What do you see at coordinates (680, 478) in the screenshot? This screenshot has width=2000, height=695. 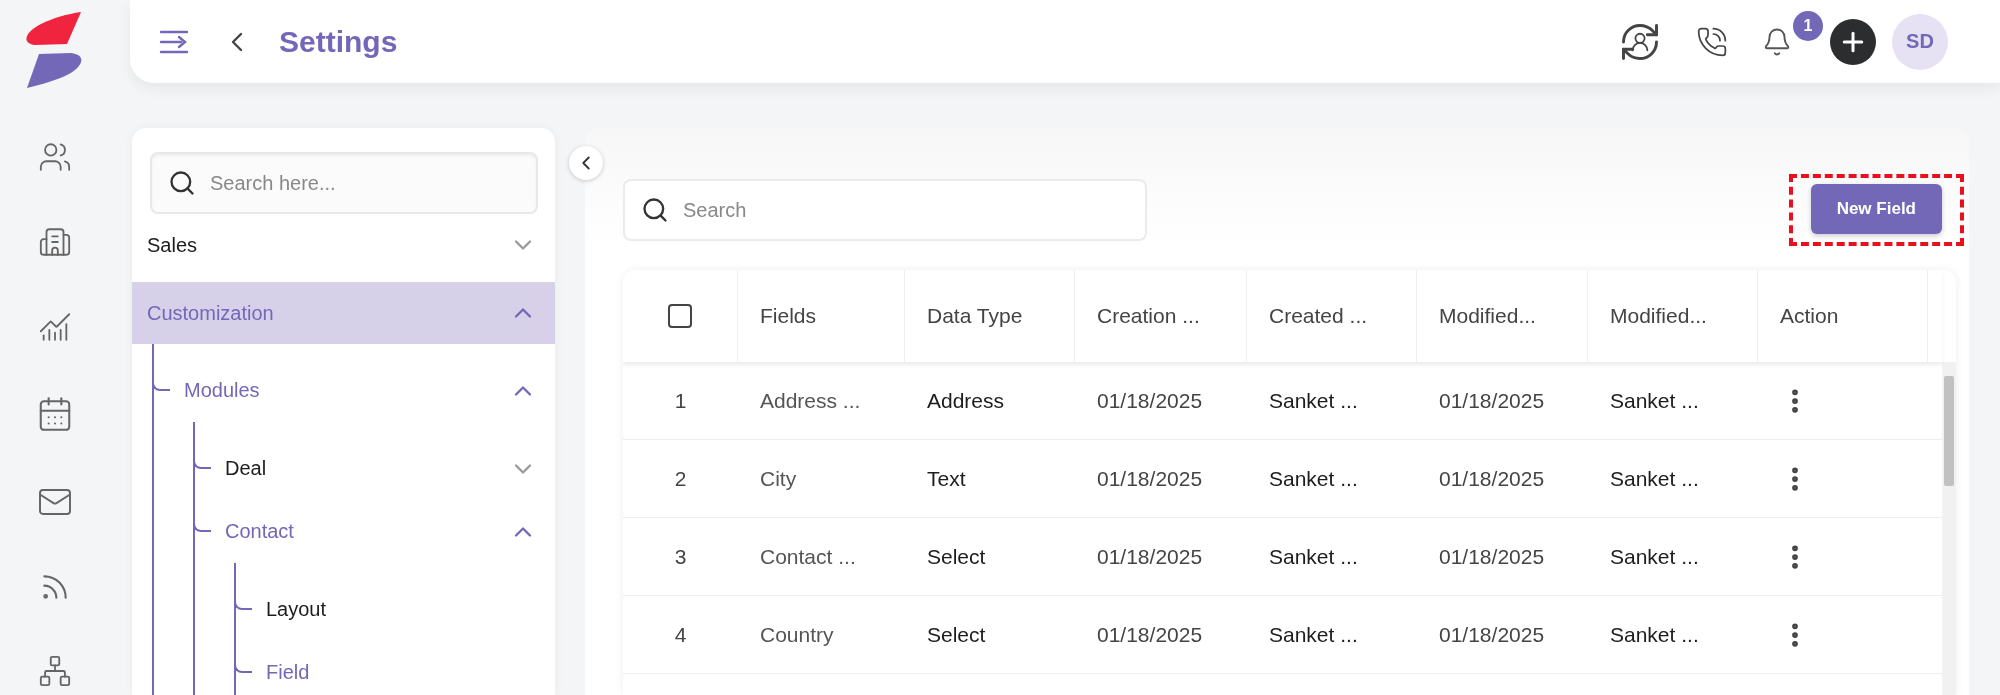 I see `row-number: 2` at bounding box center [680, 478].